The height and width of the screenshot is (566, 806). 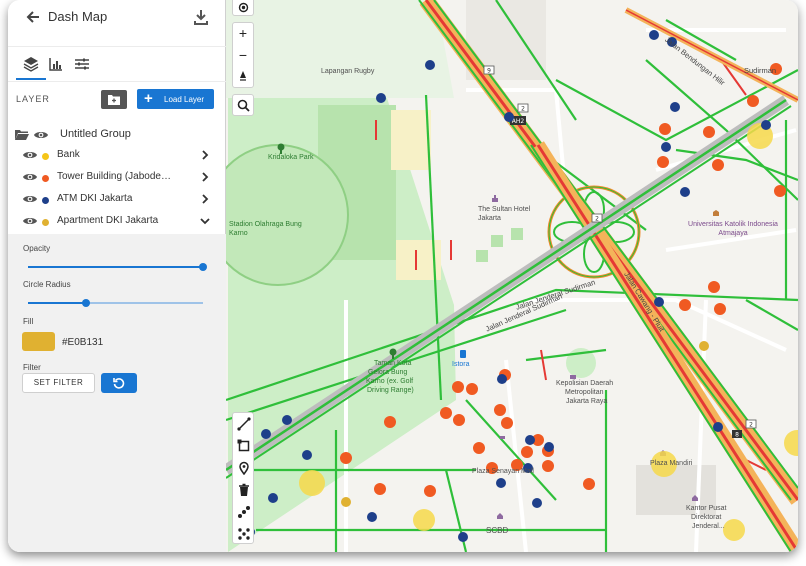 I want to click on svg-text: AH2, so click(x=518, y=121).